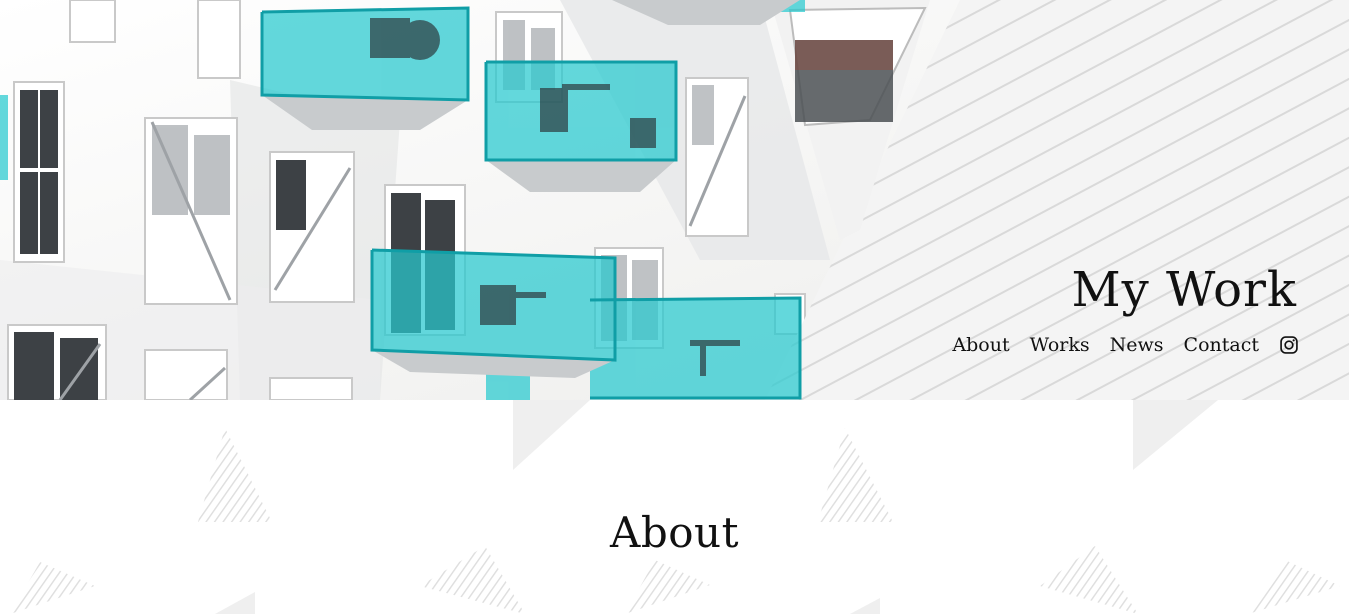  What do you see at coordinates (980, 345) in the screenshot?
I see `nav-item-about: About` at bounding box center [980, 345].